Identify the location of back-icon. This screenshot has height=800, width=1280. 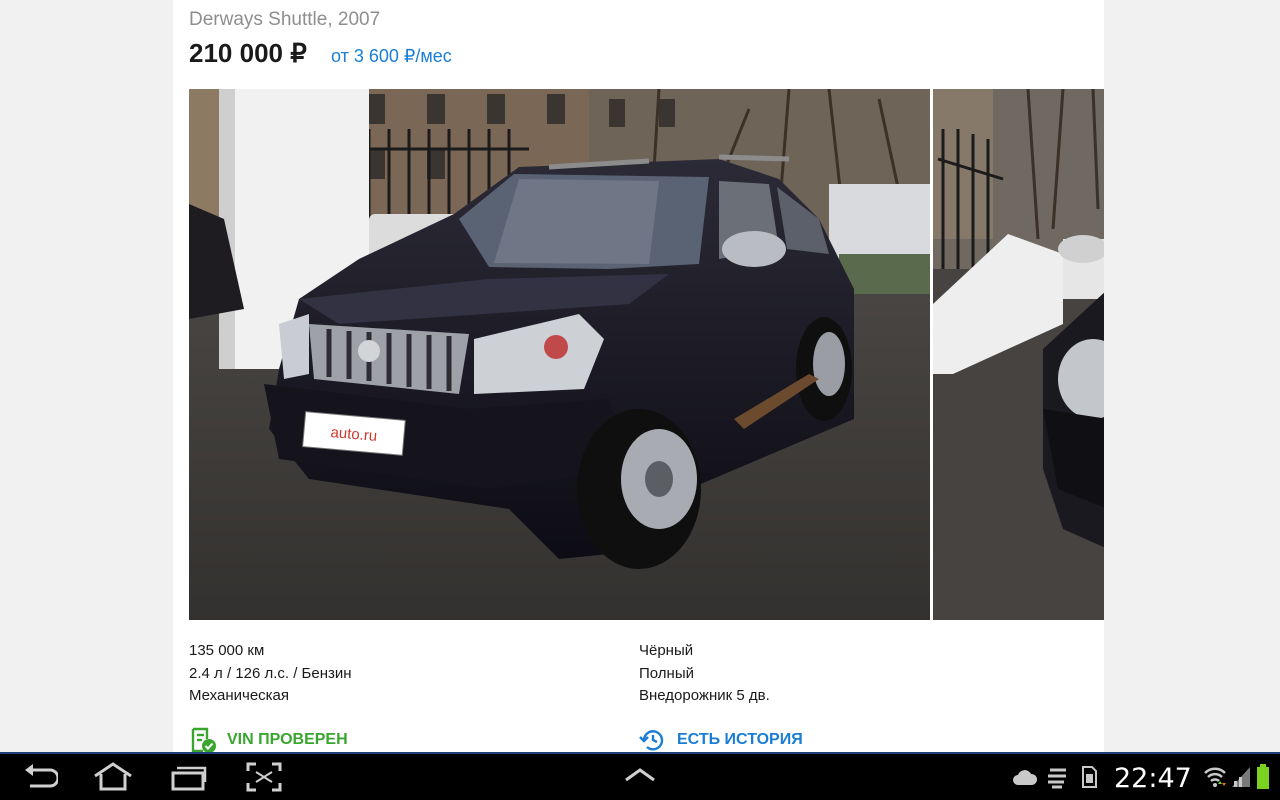
(42, 776).